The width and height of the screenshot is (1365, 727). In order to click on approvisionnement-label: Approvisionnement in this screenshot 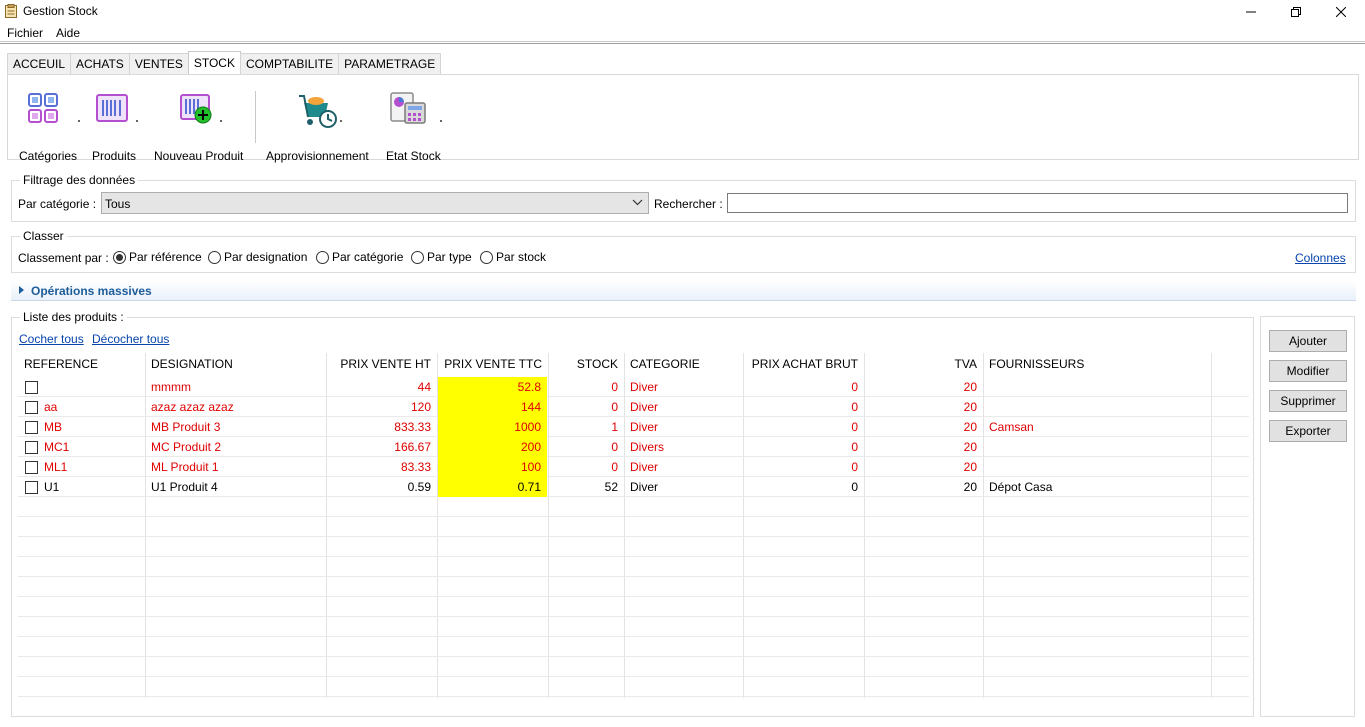, I will do `click(317, 156)`.